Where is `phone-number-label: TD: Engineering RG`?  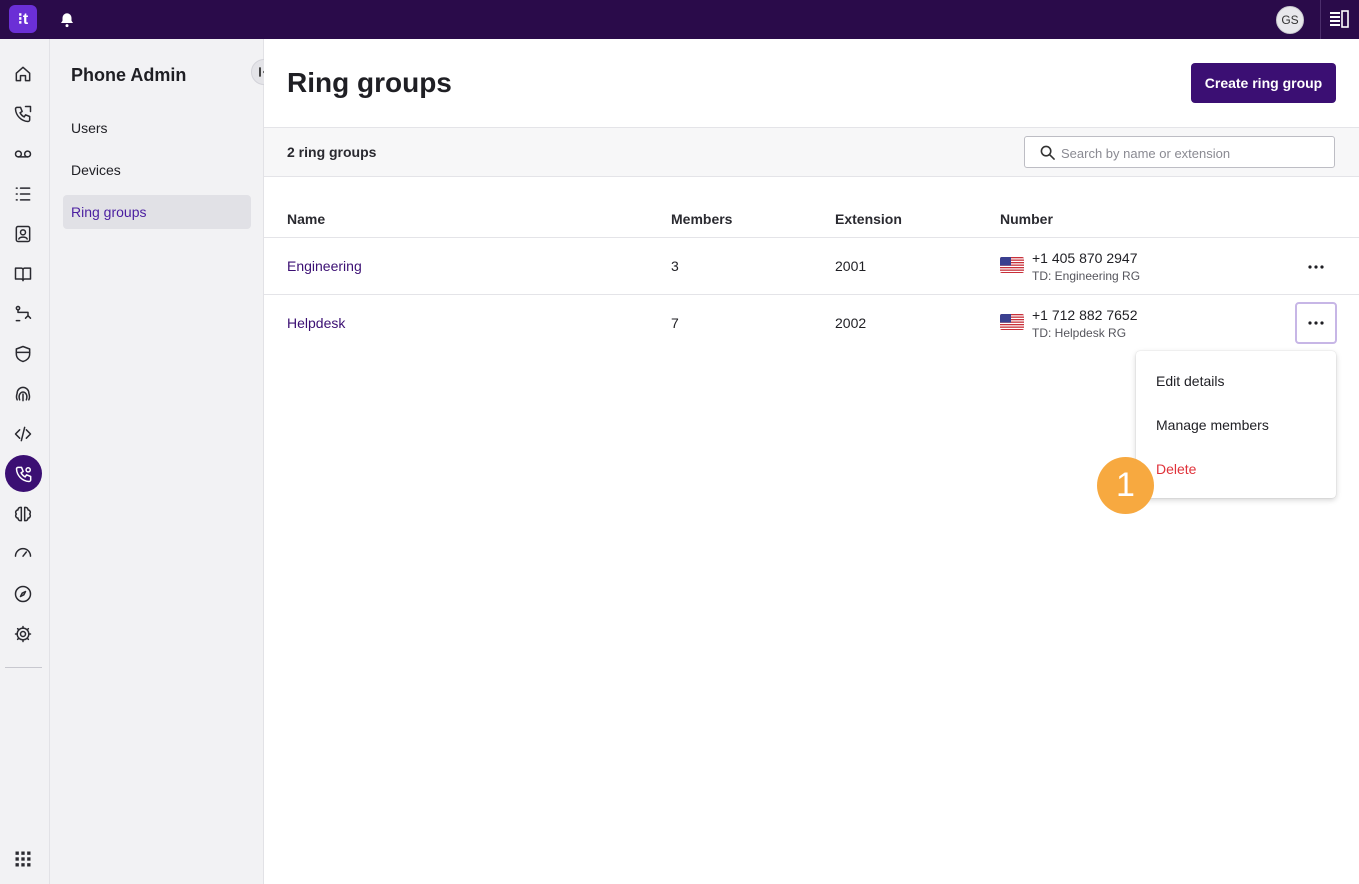
phone-number-label: TD: Engineering RG is located at coordinates (1086, 276).